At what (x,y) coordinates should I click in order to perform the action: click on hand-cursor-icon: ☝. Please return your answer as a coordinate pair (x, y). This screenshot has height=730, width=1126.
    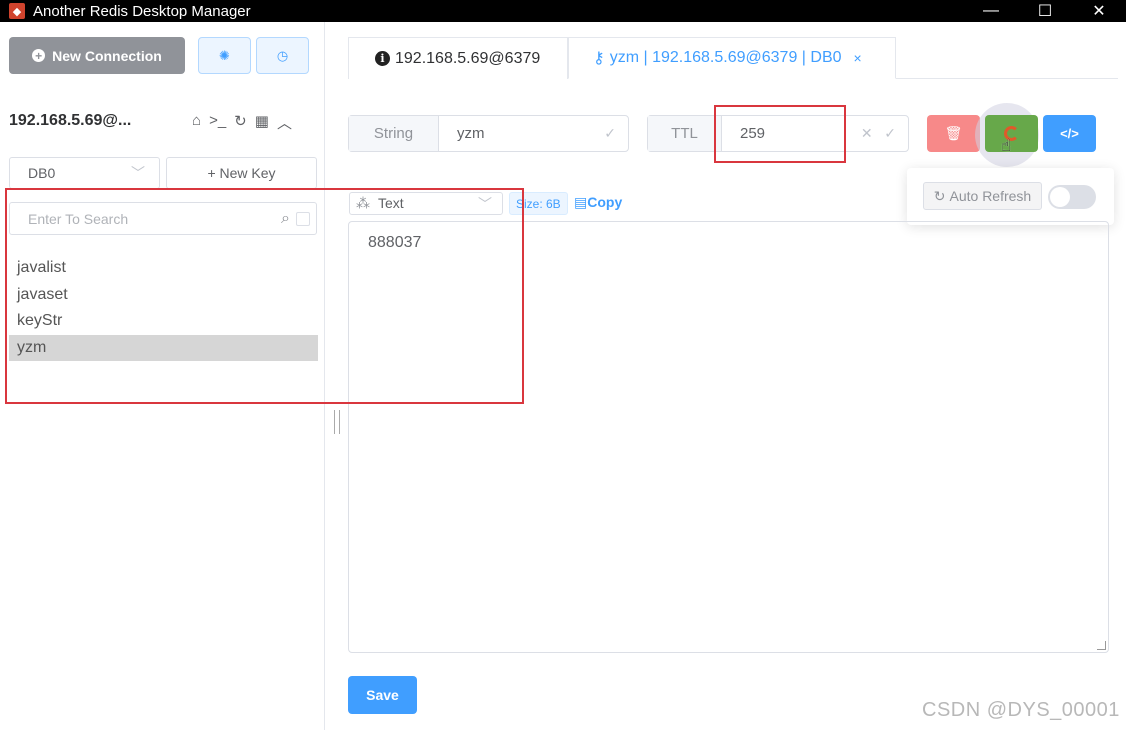
    Looking at the image, I should click on (1006, 145).